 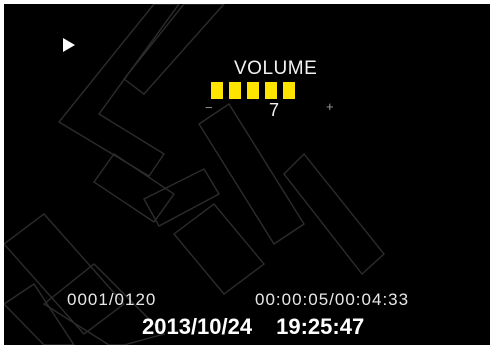 I want to click on play-icon, so click(x=69, y=45).